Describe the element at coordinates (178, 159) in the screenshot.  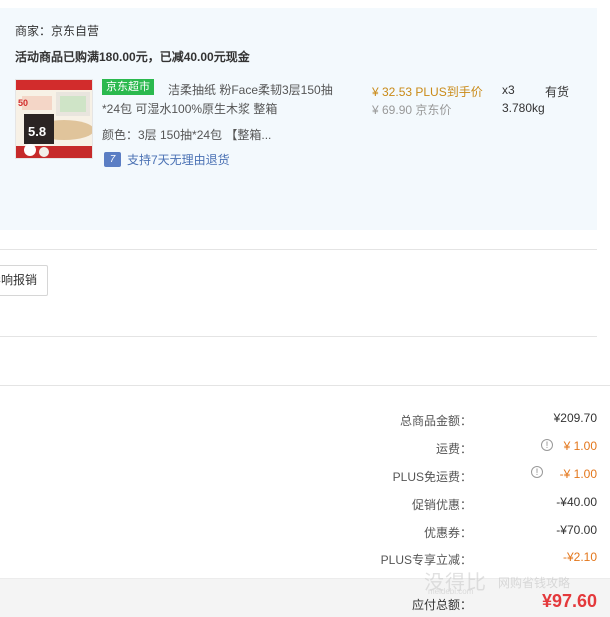
I see `return-policy-text: 支持7天无理由退货` at that location.